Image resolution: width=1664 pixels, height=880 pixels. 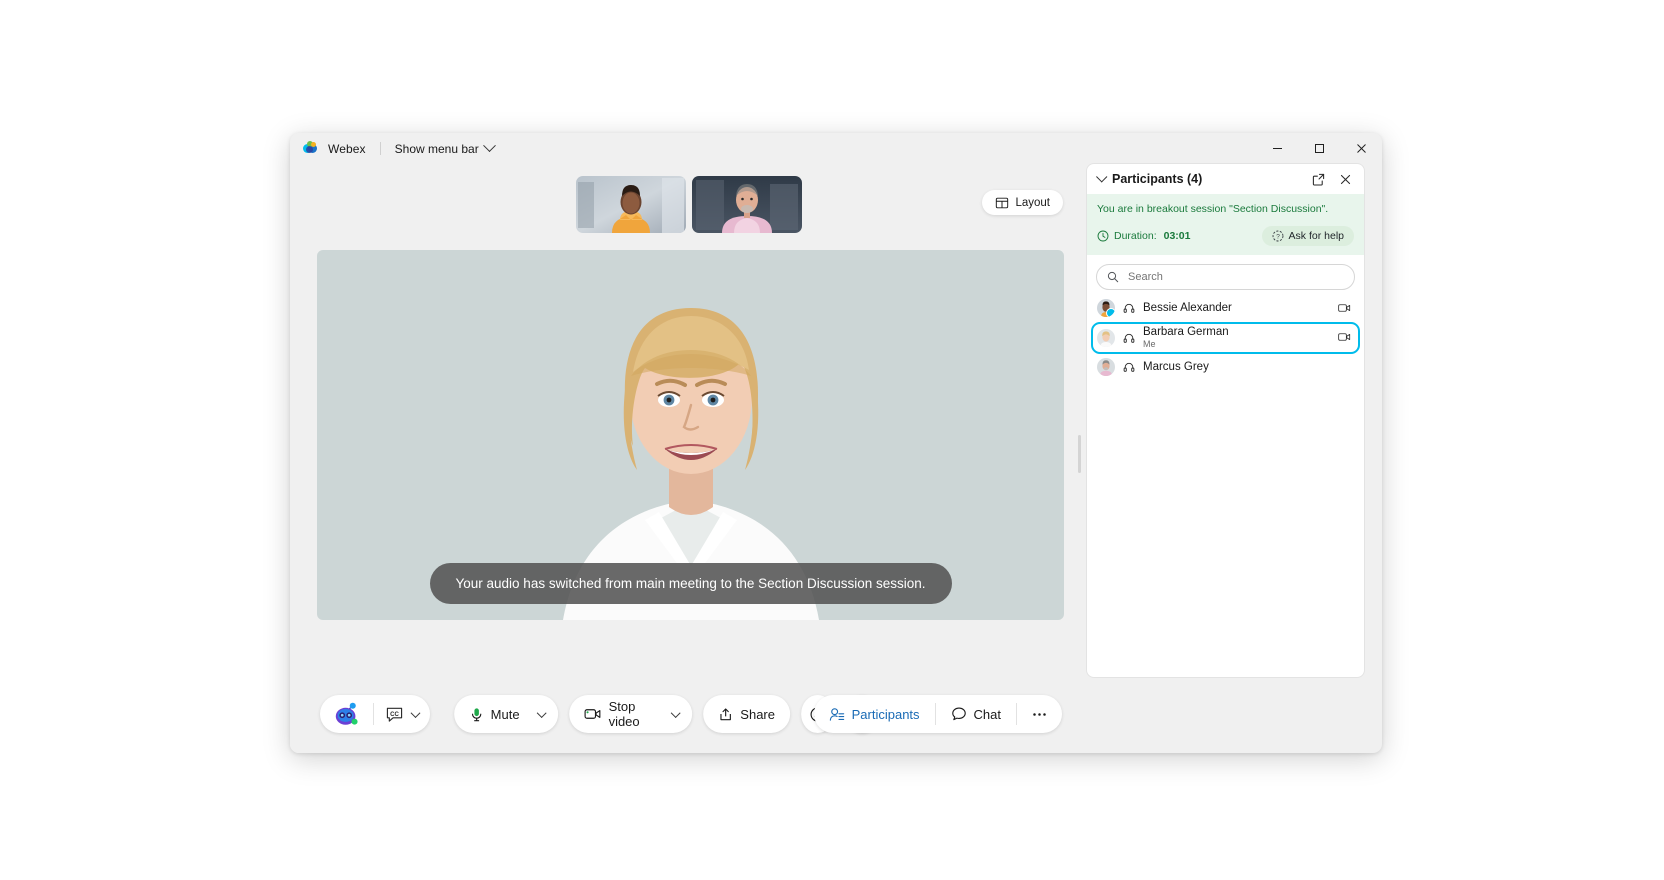 I want to click on stop-video-button: Stop video, so click(x=619, y=714).